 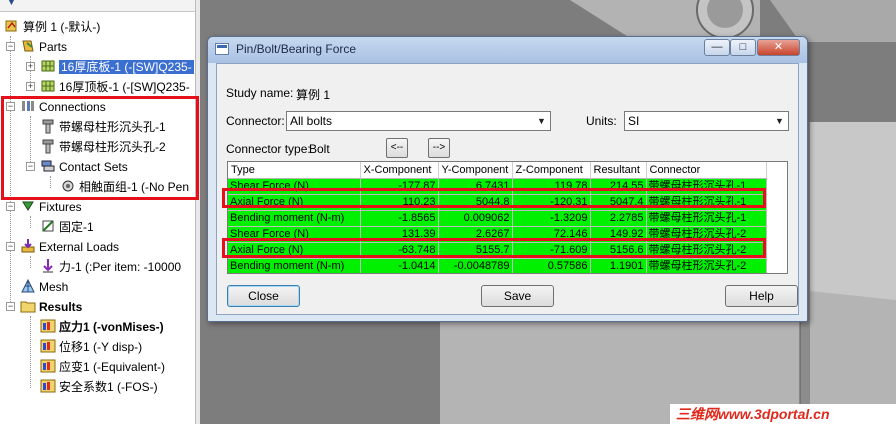 I want to click on axial-force-row2-highlight-box, so click(x=494, y=248).